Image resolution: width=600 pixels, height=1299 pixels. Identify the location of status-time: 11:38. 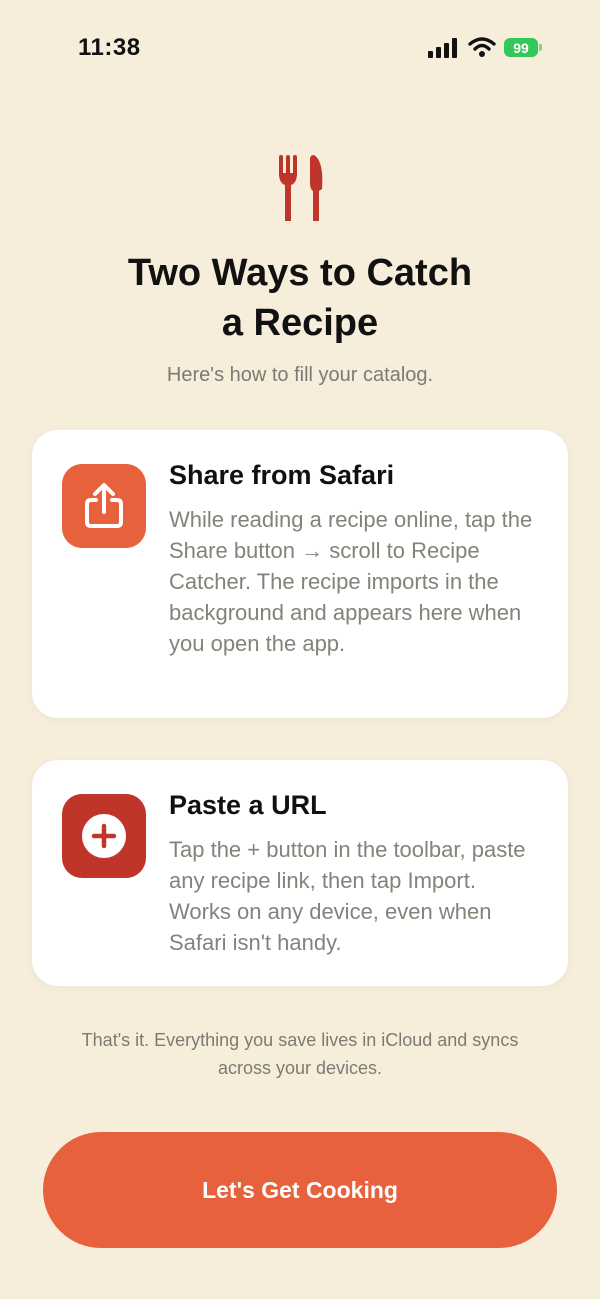
(109, 47).